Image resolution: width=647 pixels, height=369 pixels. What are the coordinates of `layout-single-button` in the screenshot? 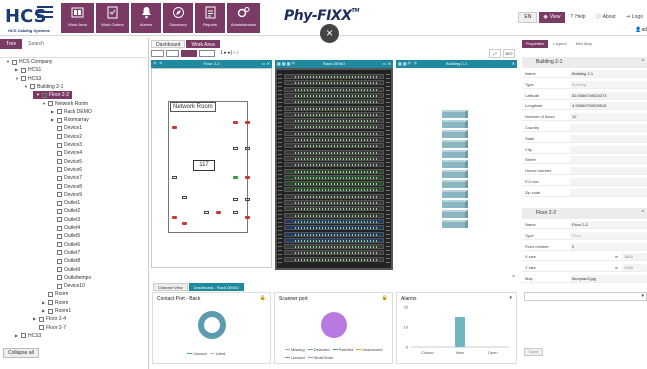 It's located at (157, 53).